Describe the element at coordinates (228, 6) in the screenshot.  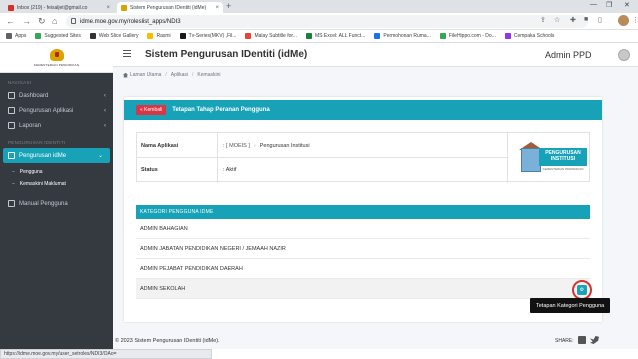
I see `new-tab-icon: +` at that location.